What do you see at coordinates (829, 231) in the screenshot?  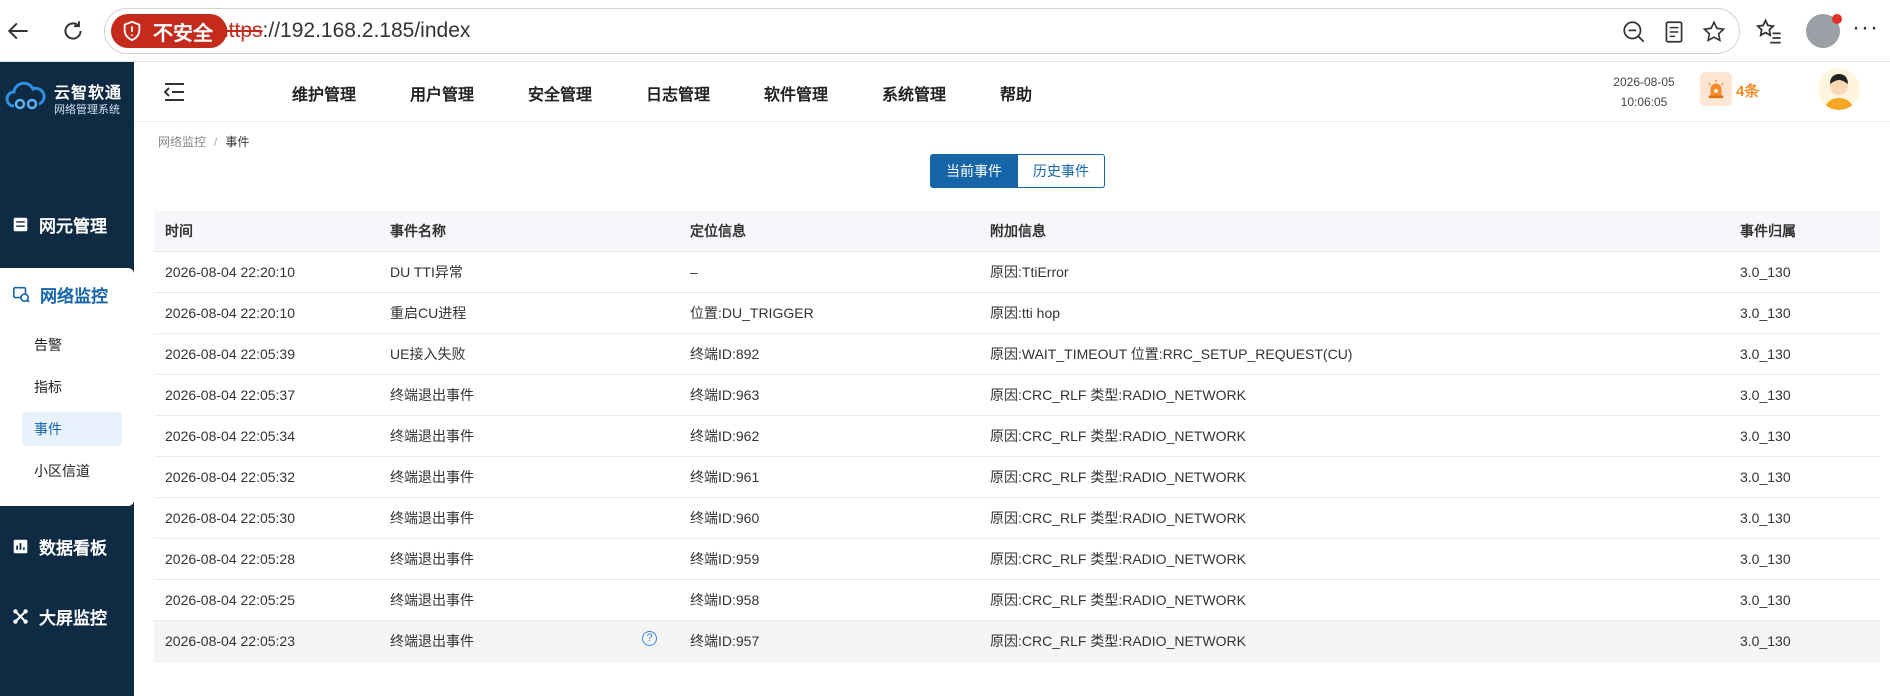 I see `column-header-location: 定位信息` at bounding box center [829, 231].